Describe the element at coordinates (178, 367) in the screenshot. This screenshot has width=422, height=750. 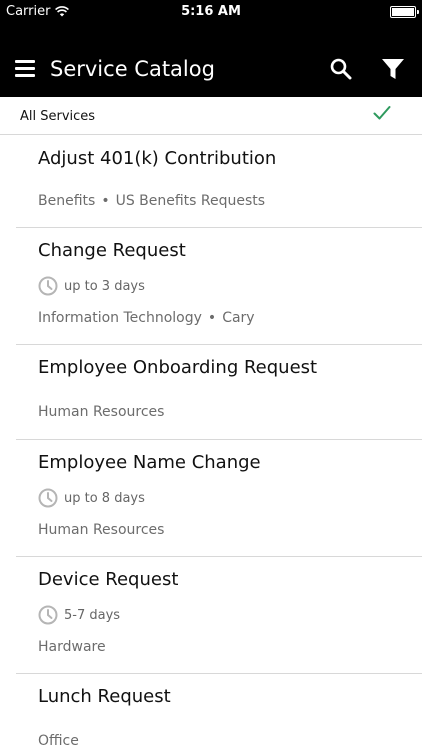
I see `item-title: Employee Onboarding Request` at that location.